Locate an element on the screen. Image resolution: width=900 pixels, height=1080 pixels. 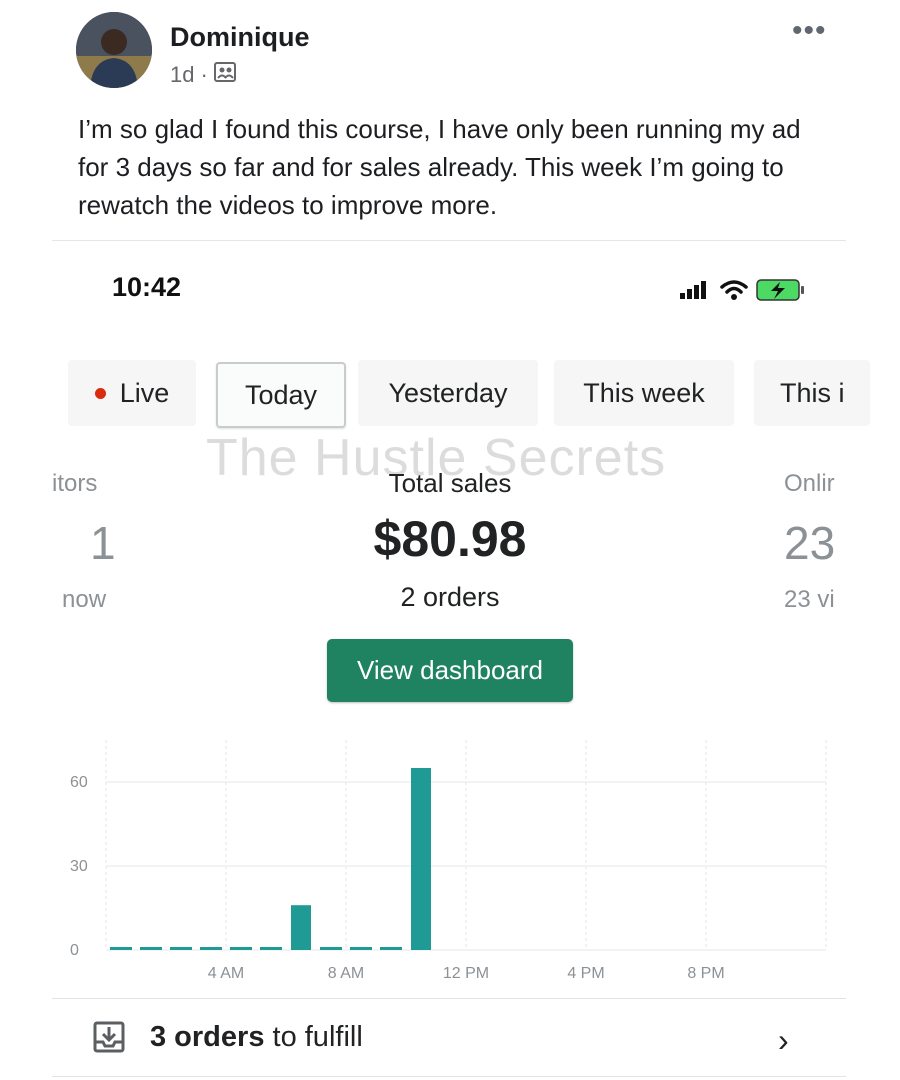
x-tick-label: 8 AM is located at coordinates (346, 973).